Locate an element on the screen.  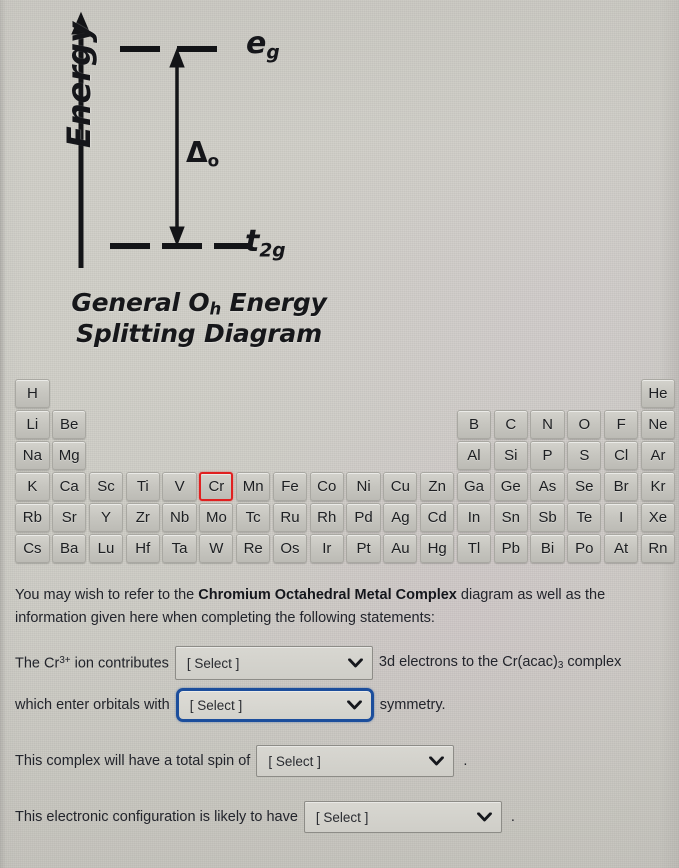
element-symbol: Se is located at coordinates (584, 486).